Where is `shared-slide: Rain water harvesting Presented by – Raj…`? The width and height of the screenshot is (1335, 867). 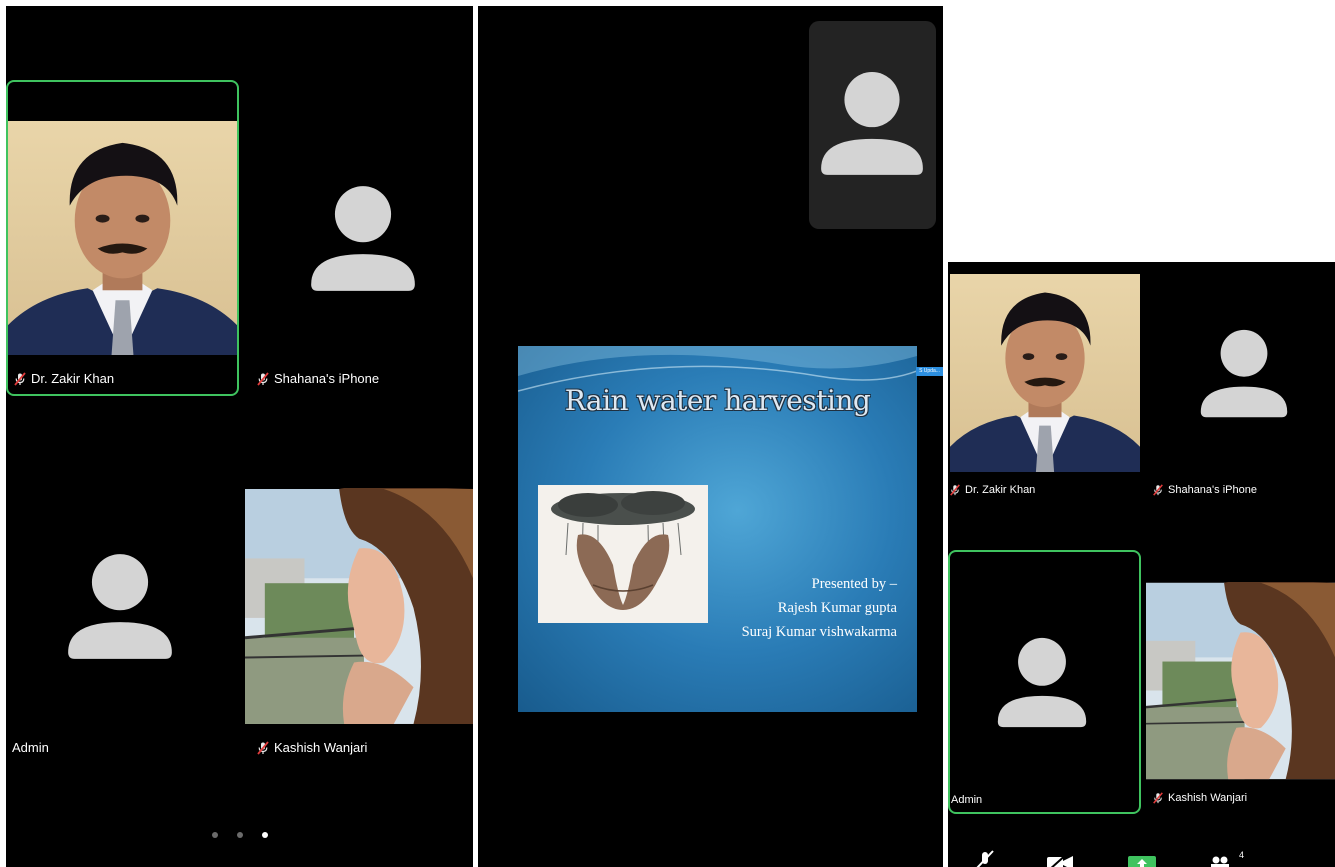 shared-slide: Rain water harvesting Presented by – Raj… is located at coordinates (717, 529).